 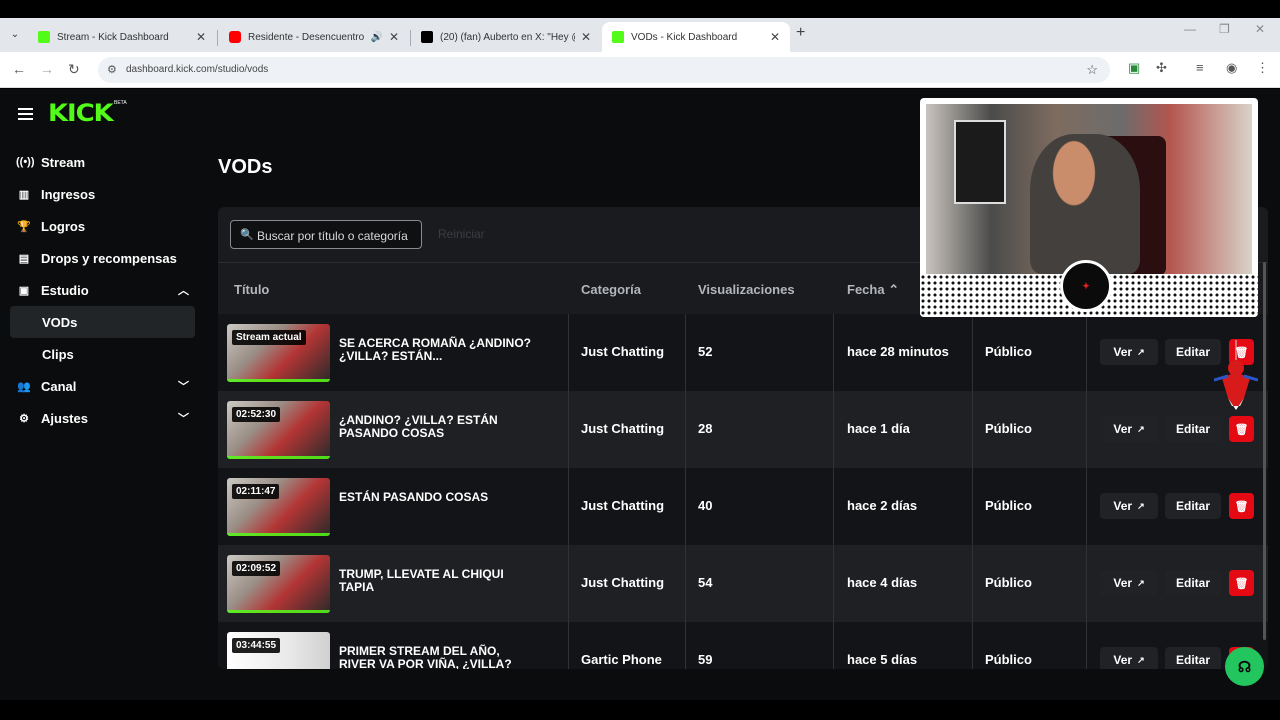 What do you see at coordinates (19, 69) in the screenshot?
I see `back-arrow-icon: ←` at bounding box center [19, 69].